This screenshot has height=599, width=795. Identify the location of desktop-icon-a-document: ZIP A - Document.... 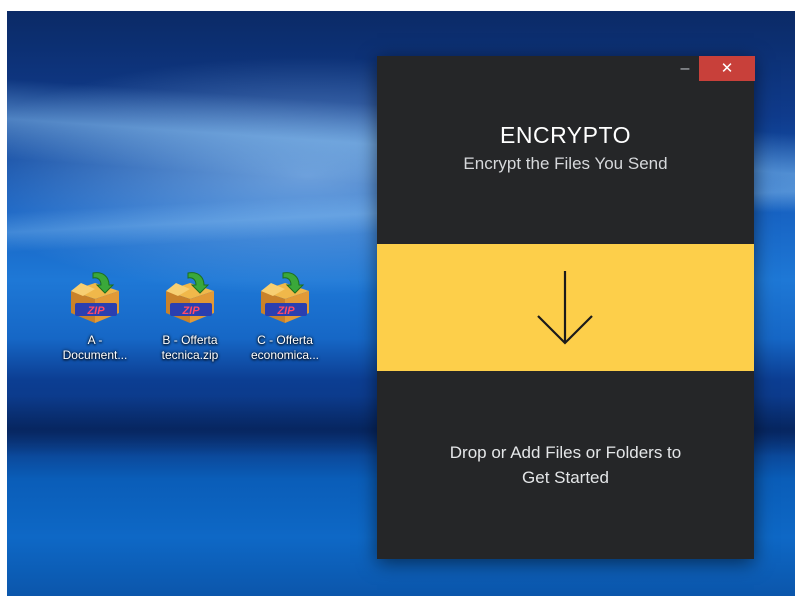
(95, 316).